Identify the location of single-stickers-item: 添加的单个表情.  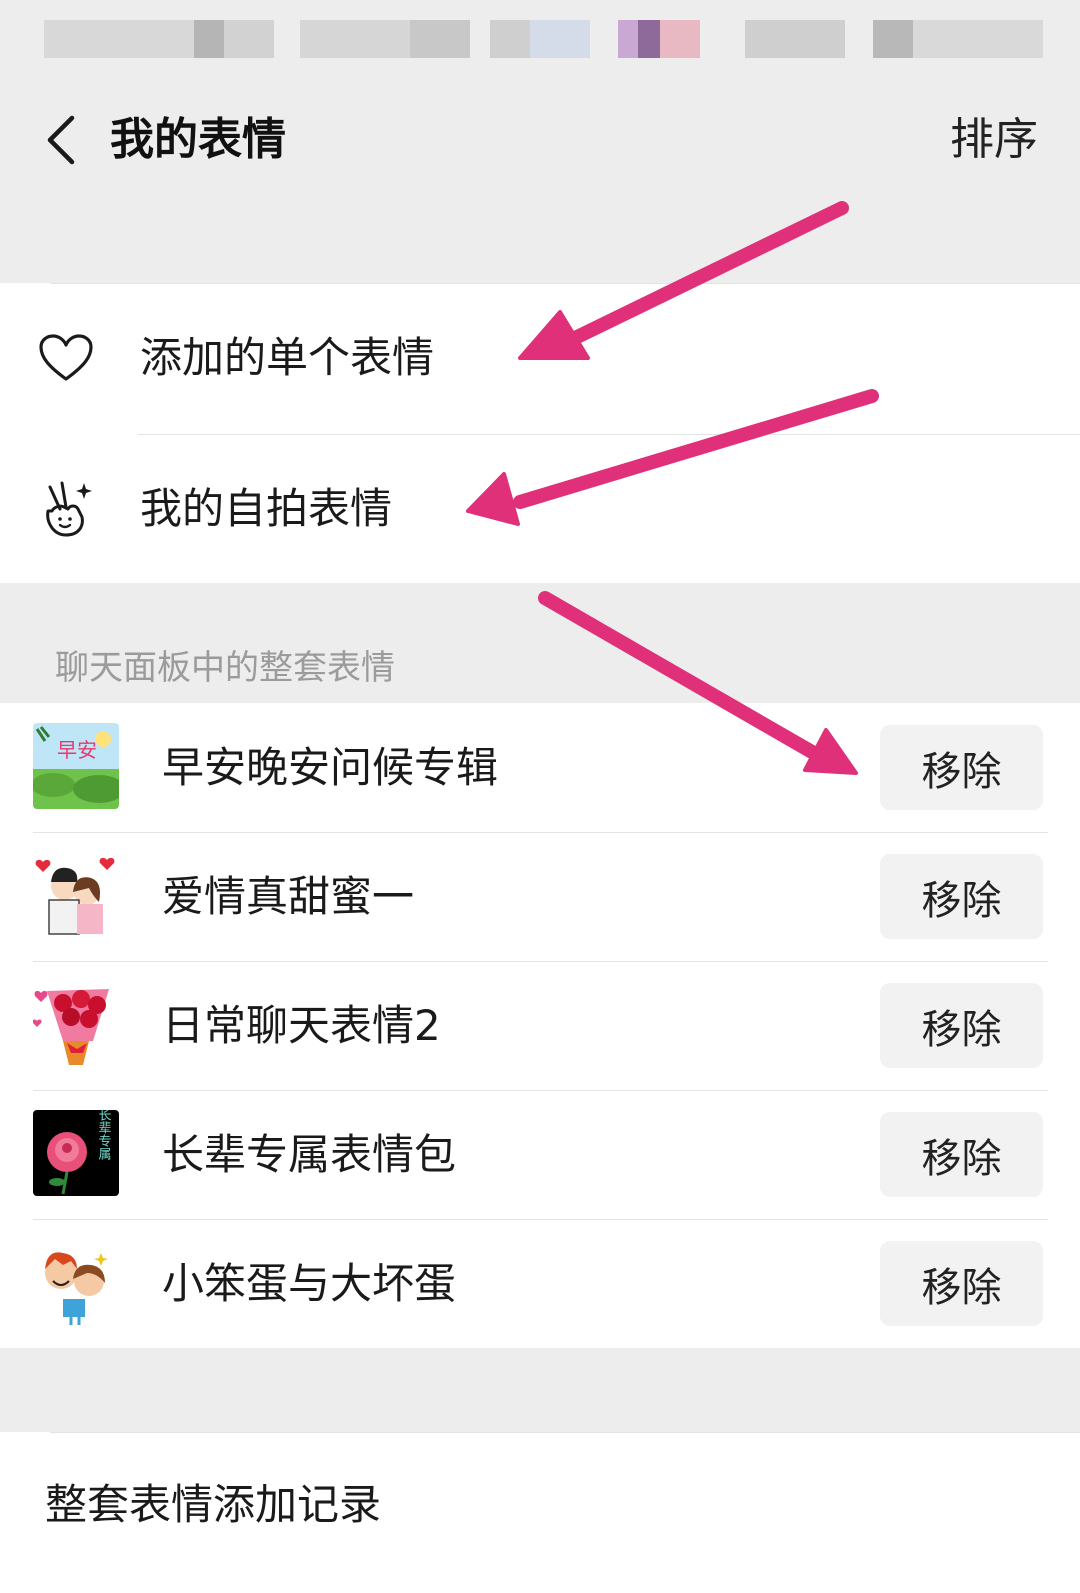
(540, 358).